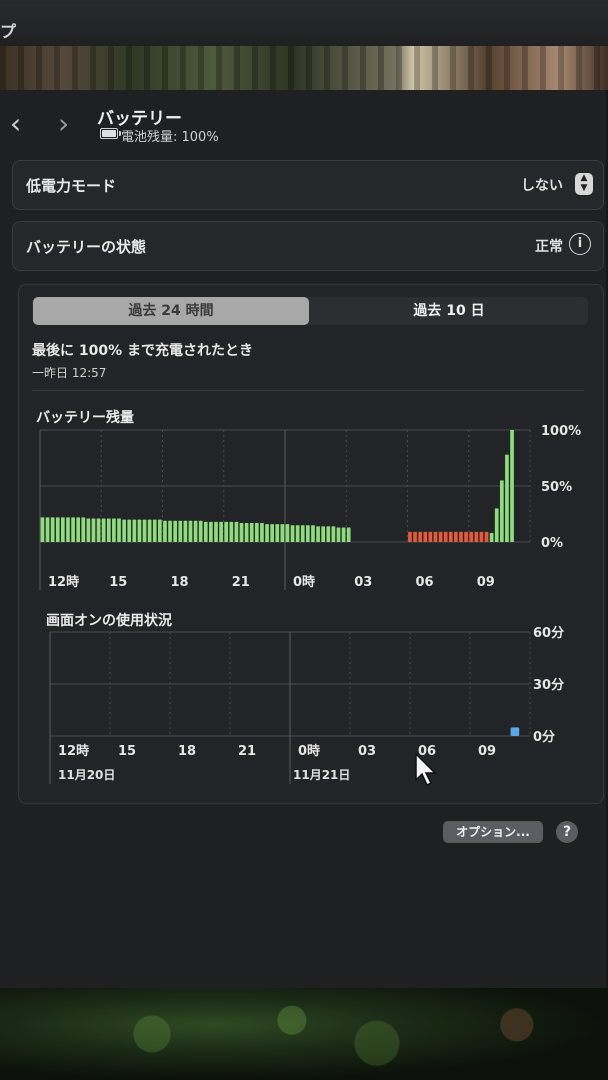  What do you see at coordinates (170, 137) in the screenshot?
I see `battery-level-text: 電池残量: 100%` at bounding box center [170, 137].